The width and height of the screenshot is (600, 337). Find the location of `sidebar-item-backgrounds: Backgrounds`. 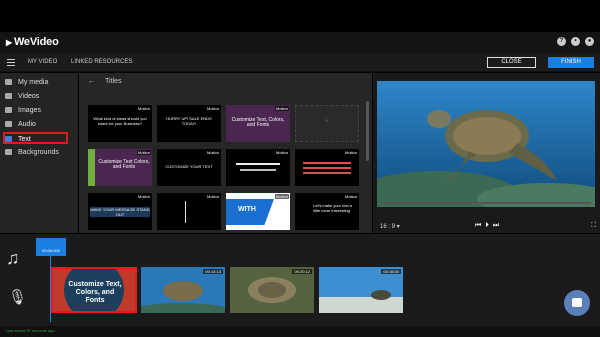

sidebar-item-backgrounds: Backgrounds is located at coordinates (36, 153).